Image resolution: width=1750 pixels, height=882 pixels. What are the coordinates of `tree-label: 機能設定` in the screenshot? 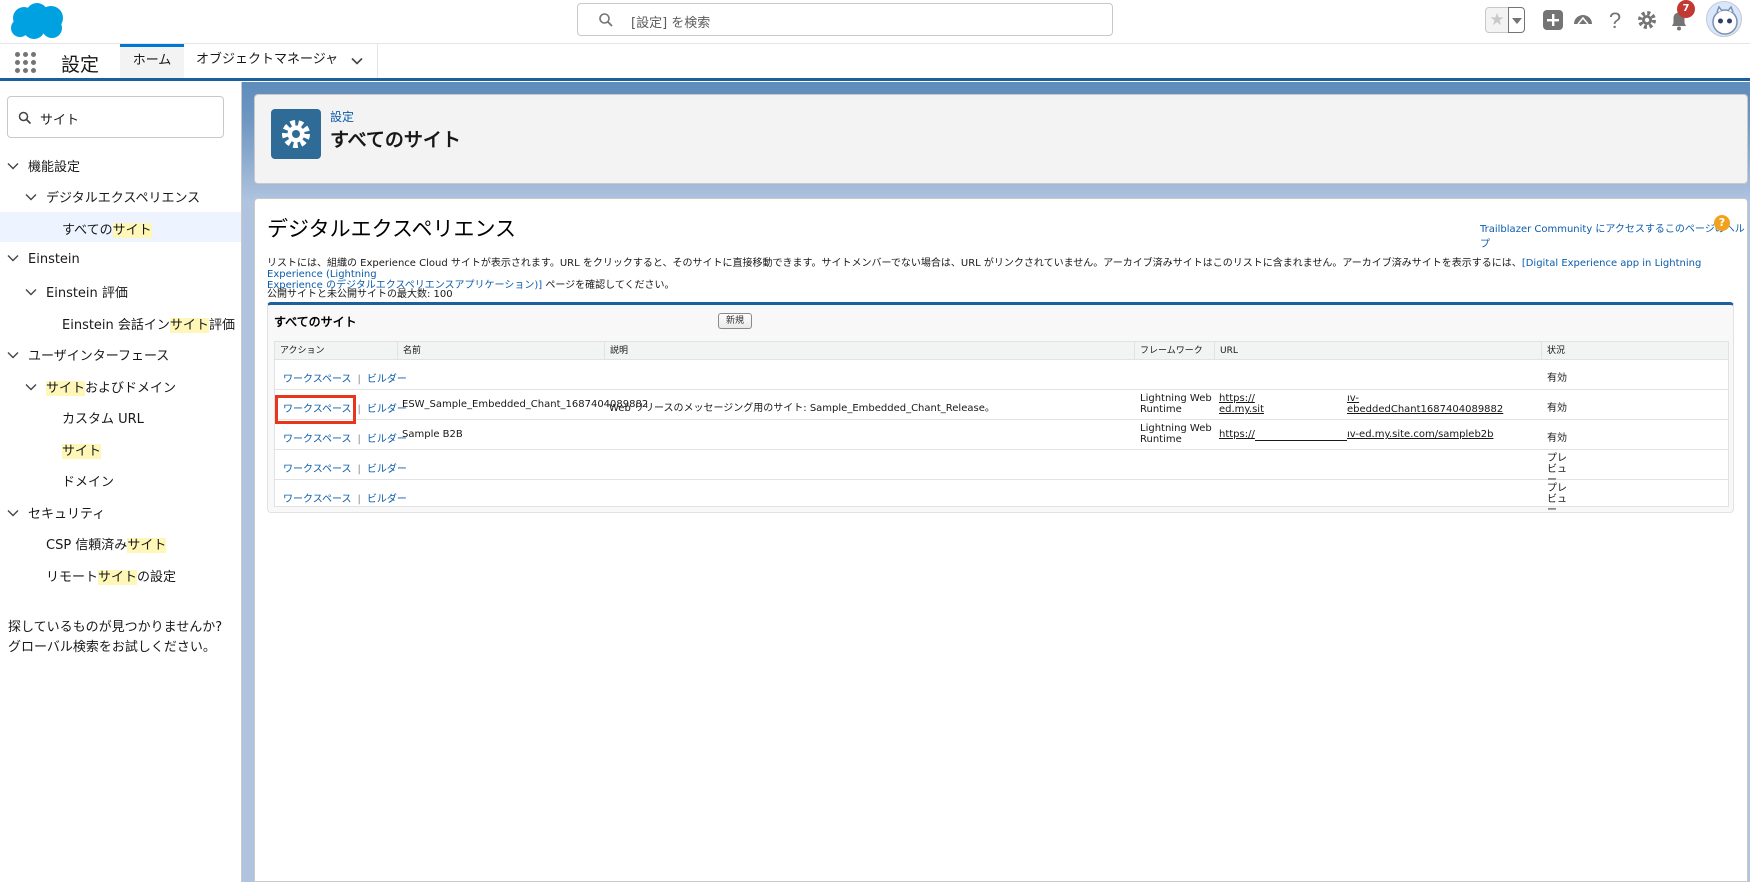 It's located at (54, 167).